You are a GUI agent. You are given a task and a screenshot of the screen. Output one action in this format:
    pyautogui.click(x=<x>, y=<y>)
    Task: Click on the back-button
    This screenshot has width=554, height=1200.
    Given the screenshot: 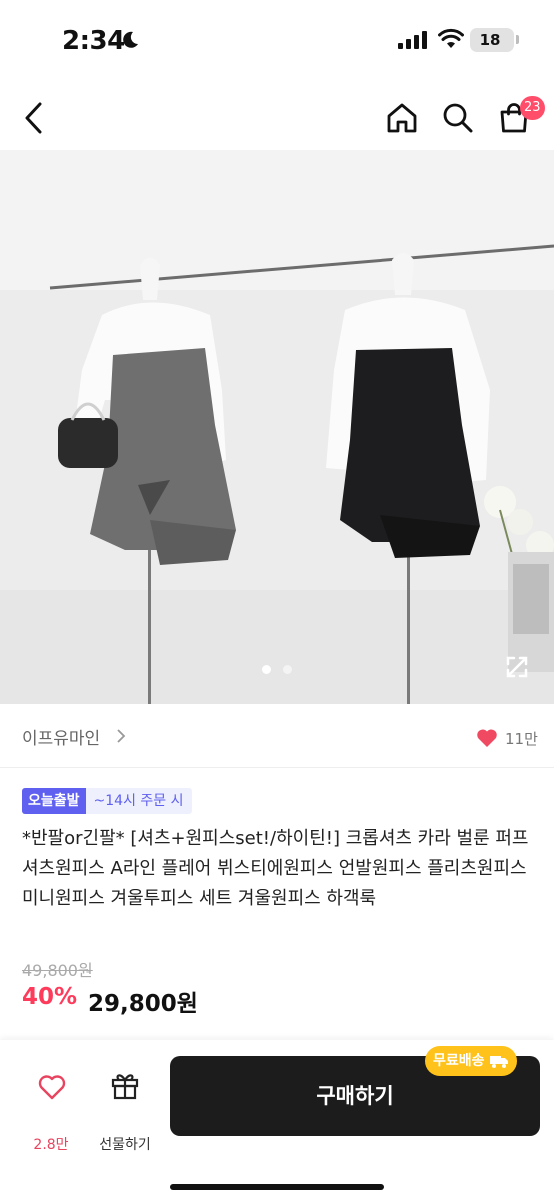 What is the action you would take?
    pyautogui.click(x=34, y=118)
    